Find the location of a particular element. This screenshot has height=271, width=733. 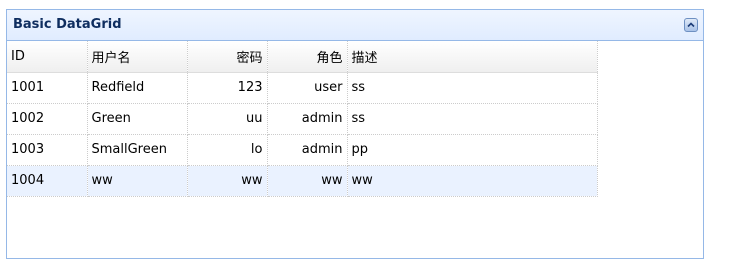

cell-username: Redfield is located at coordinates (137, 88).